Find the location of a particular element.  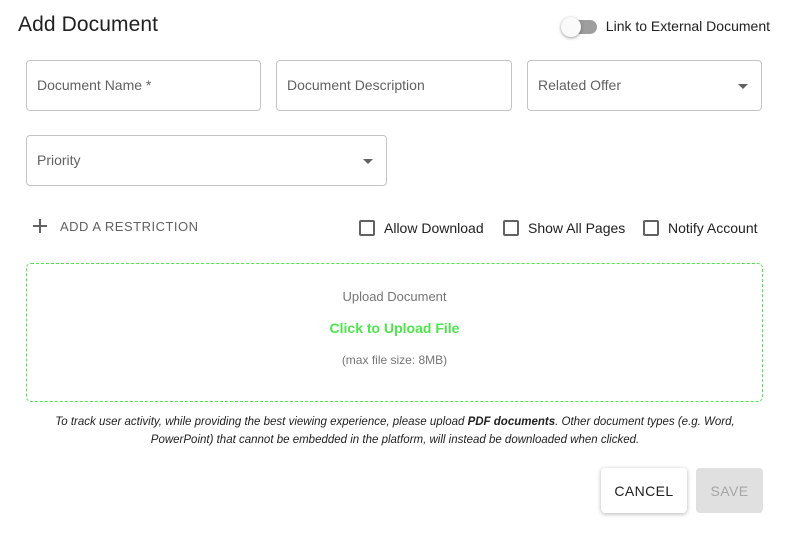

dialog-title: Add Document is located at coordinates (88, 24).